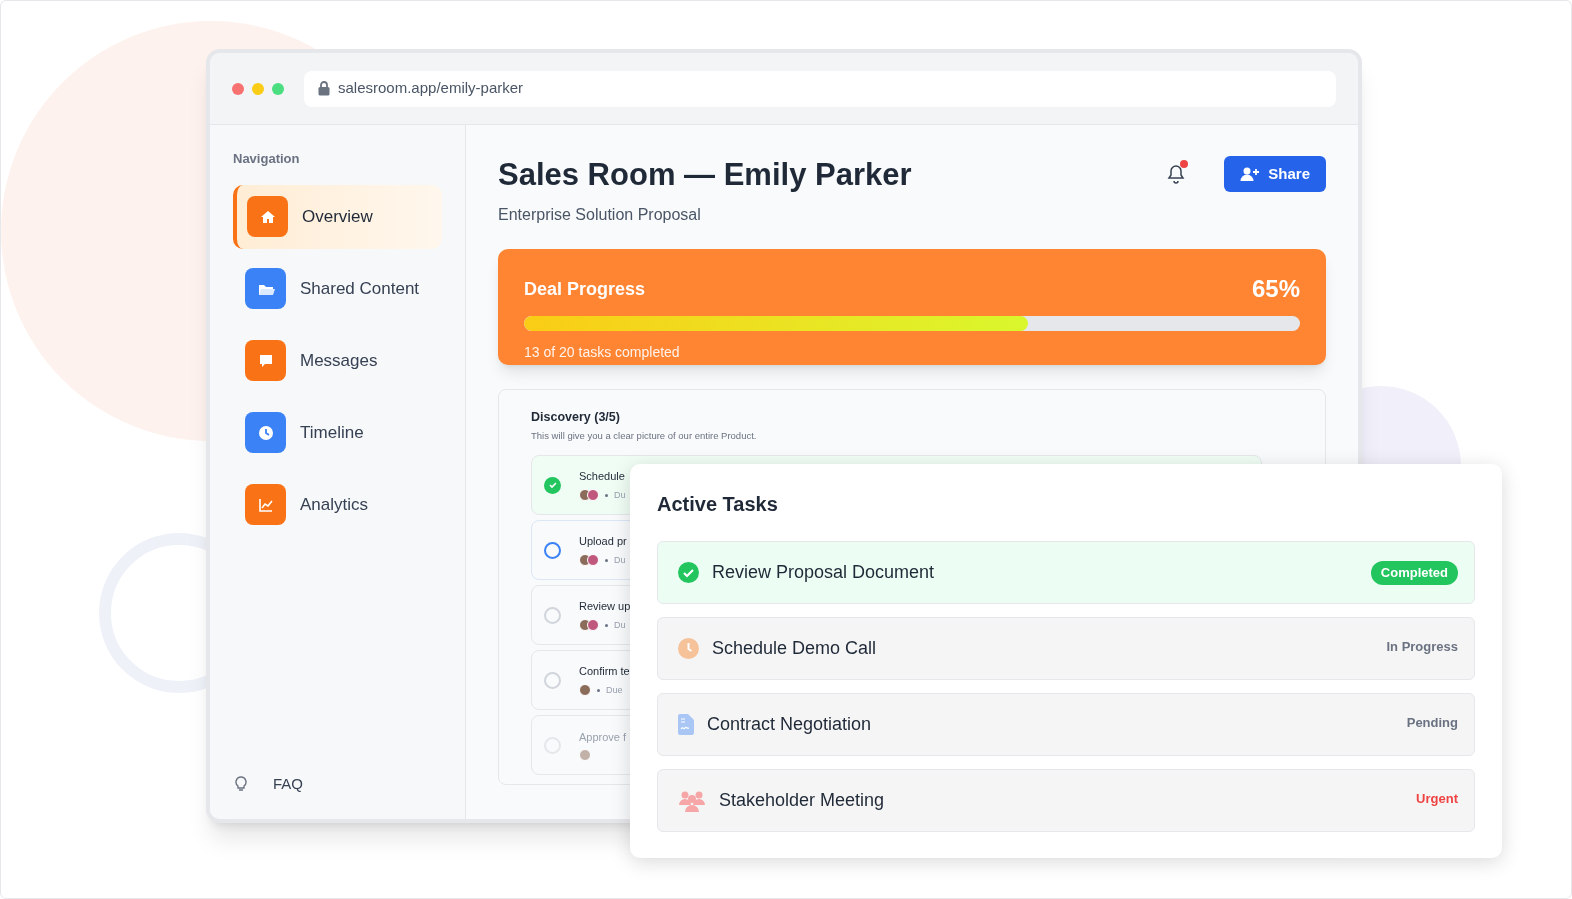  What do you see at coordinates (1275, 174) in the screenshot?
I see `share-button: Share` at bounding box center [1275, 174].